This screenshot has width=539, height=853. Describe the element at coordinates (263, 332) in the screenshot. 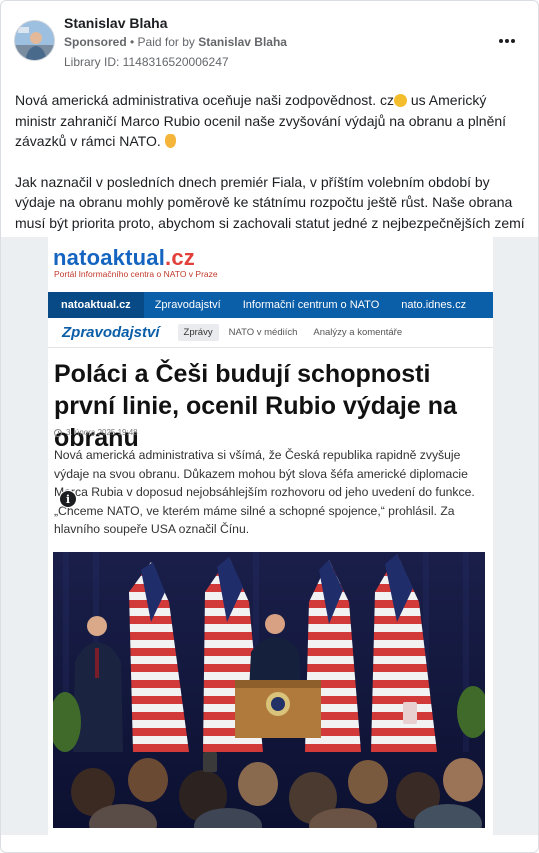

I see `tab-nato-v-mediich: NATO v médiích` at that location.